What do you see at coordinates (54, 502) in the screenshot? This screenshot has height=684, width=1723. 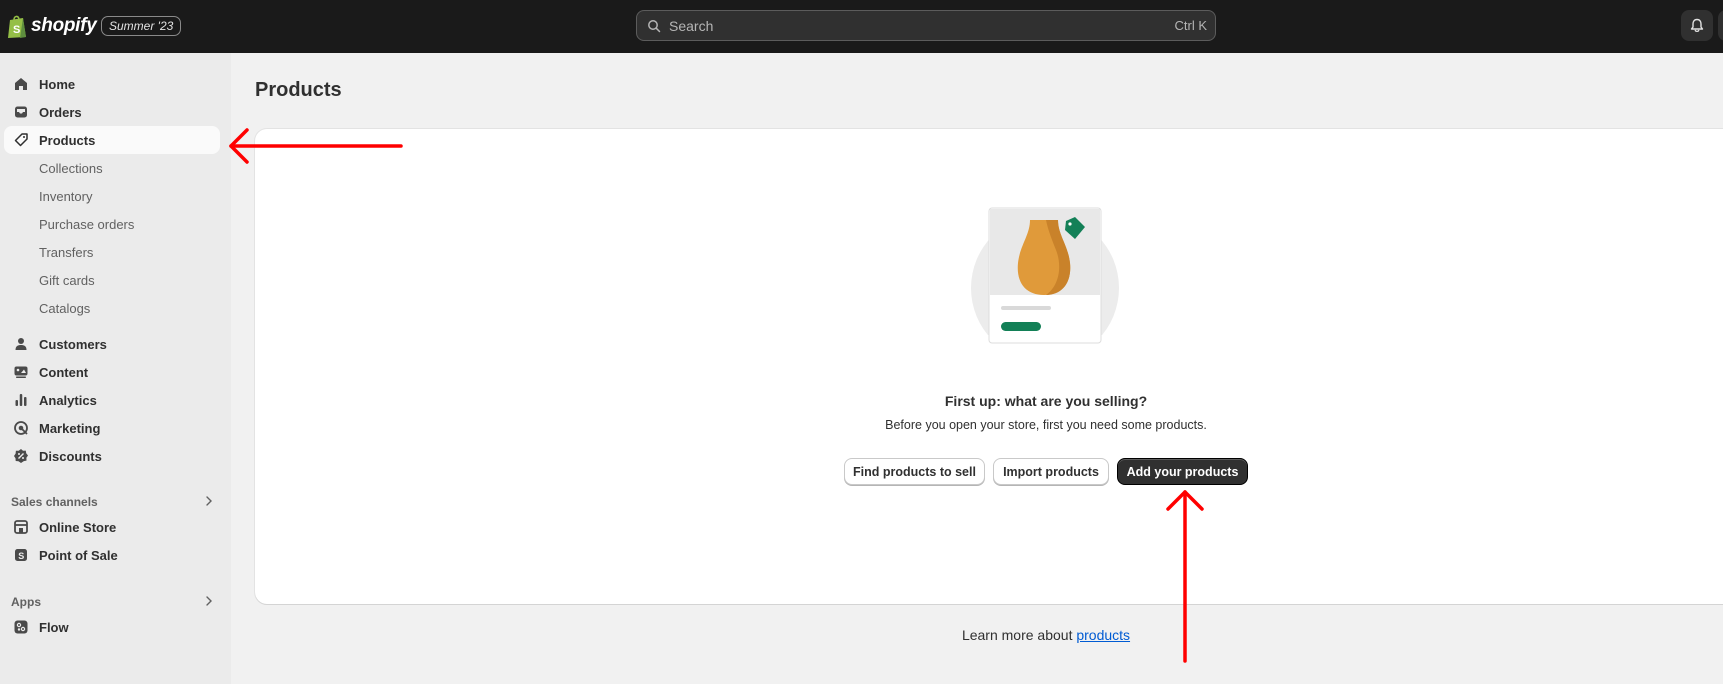 I see `section-label: Sales channels` at bounding box center [54, 502].